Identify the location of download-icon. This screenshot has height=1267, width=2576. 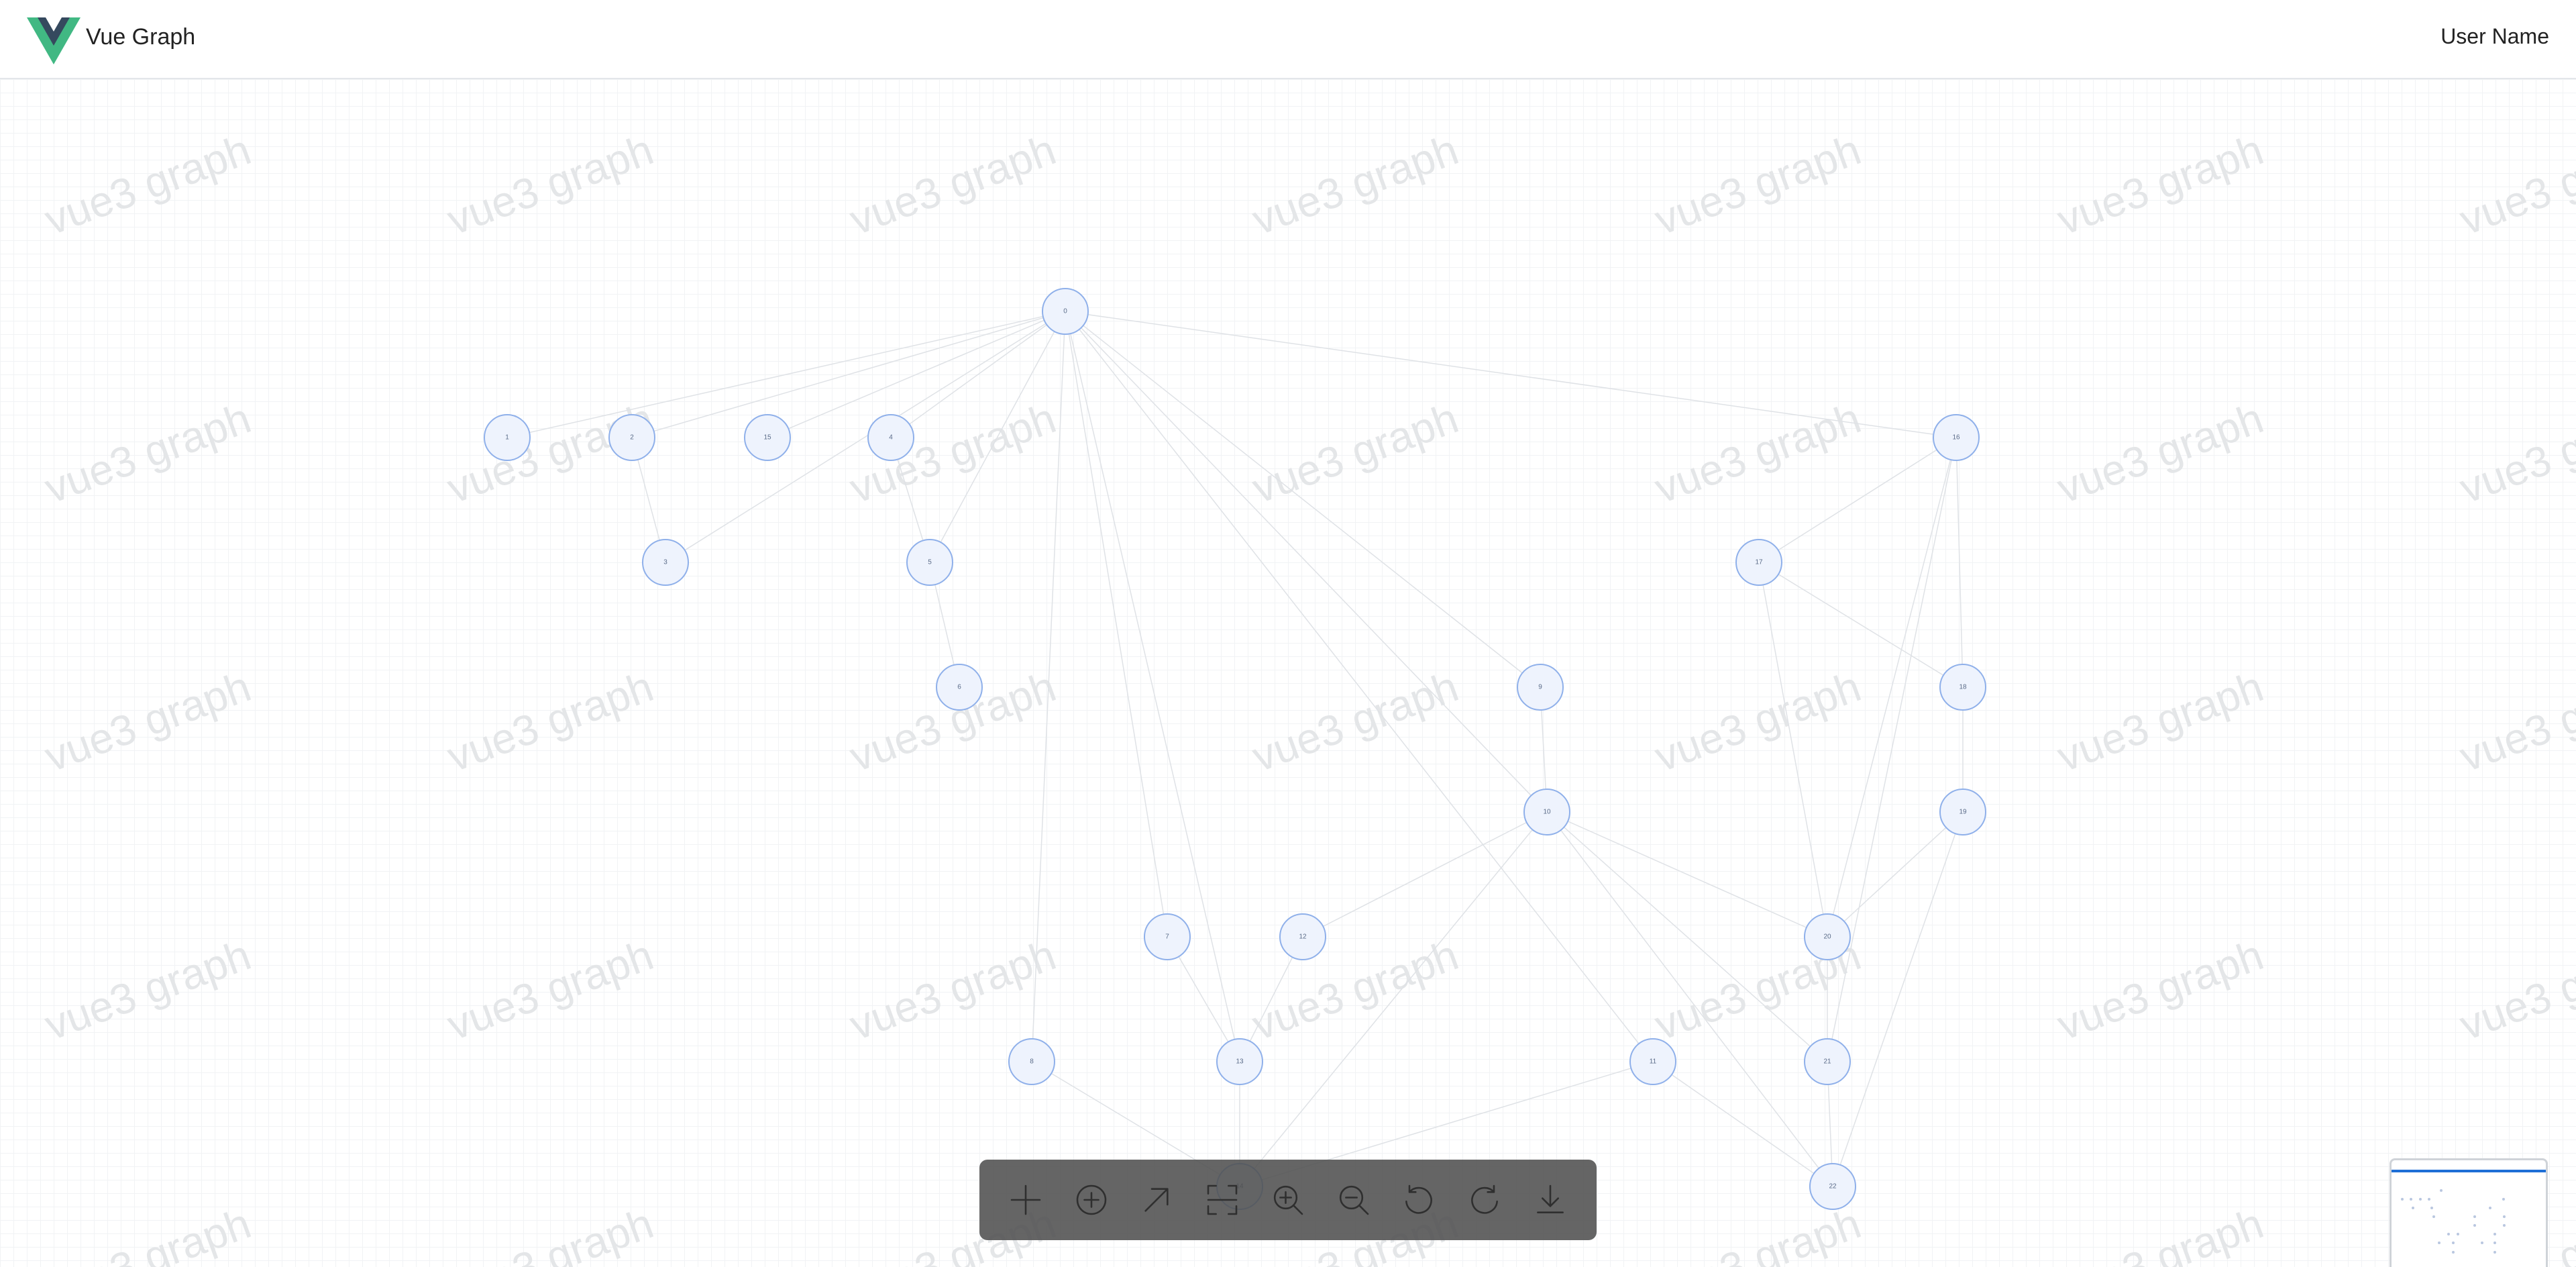
(1550, 1198).